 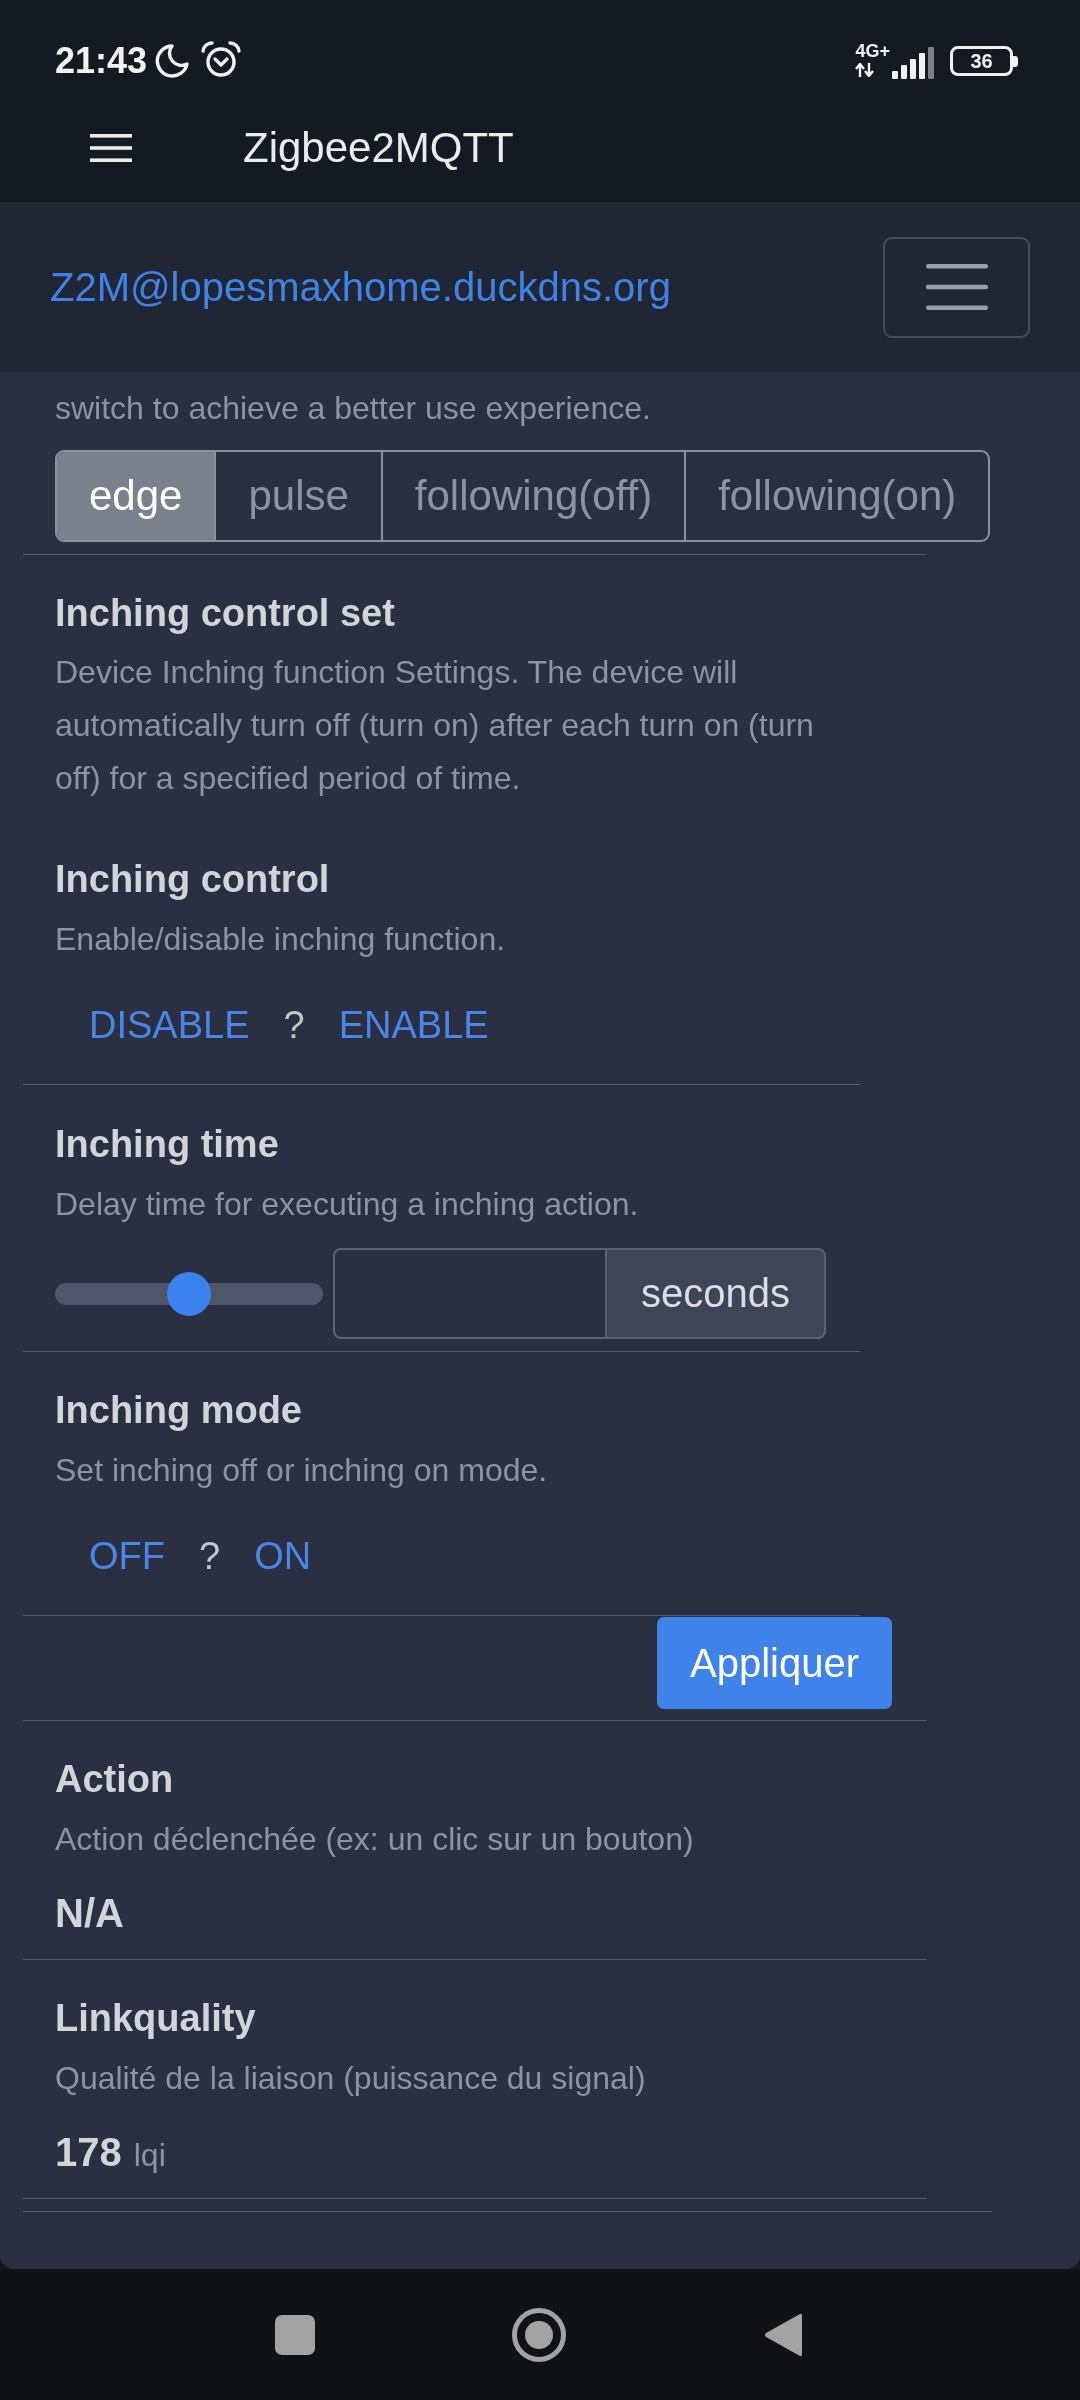 I want to click on reading-unit: lqi, so click(x=149, y=2155).